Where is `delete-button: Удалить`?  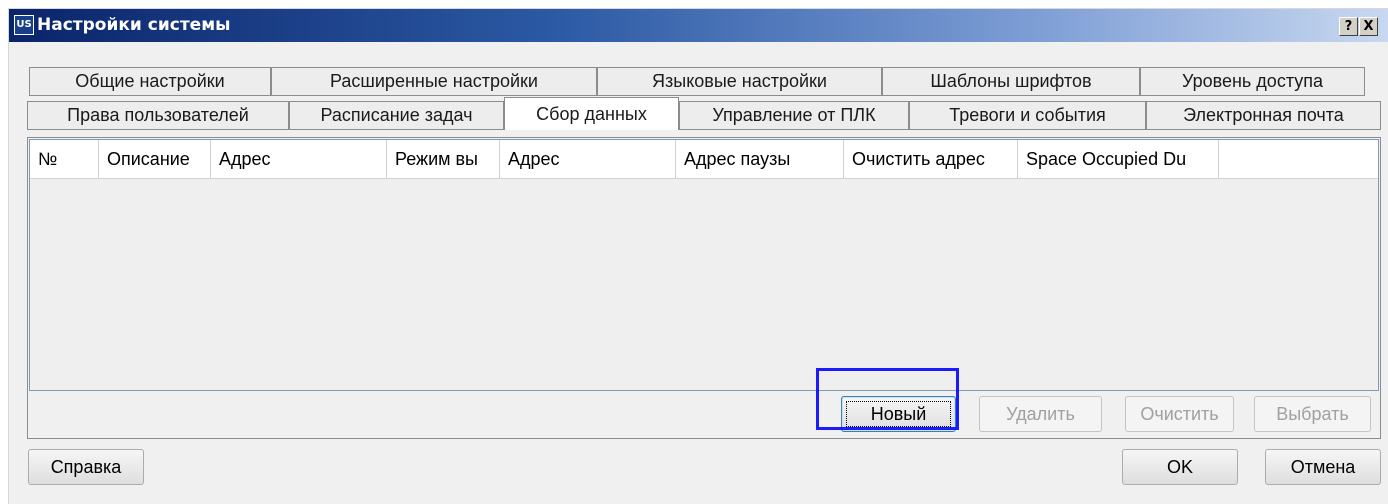
delete-button: Удалить is located at coordinates (1040, 414).